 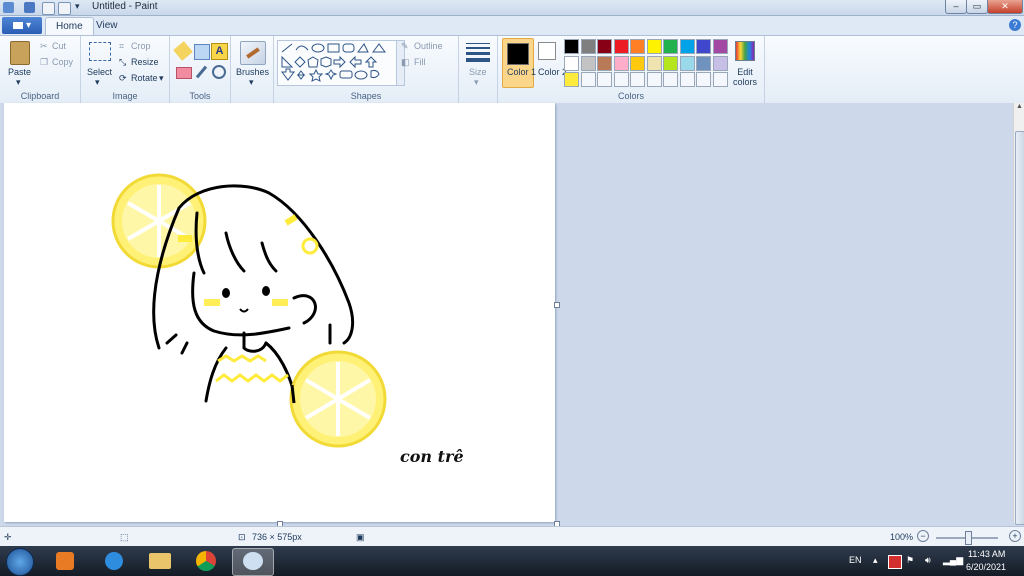 What do you see at coordinates (518, 63) in the screenshot?
I see `color1-selector` at bounding box center [518, 63].